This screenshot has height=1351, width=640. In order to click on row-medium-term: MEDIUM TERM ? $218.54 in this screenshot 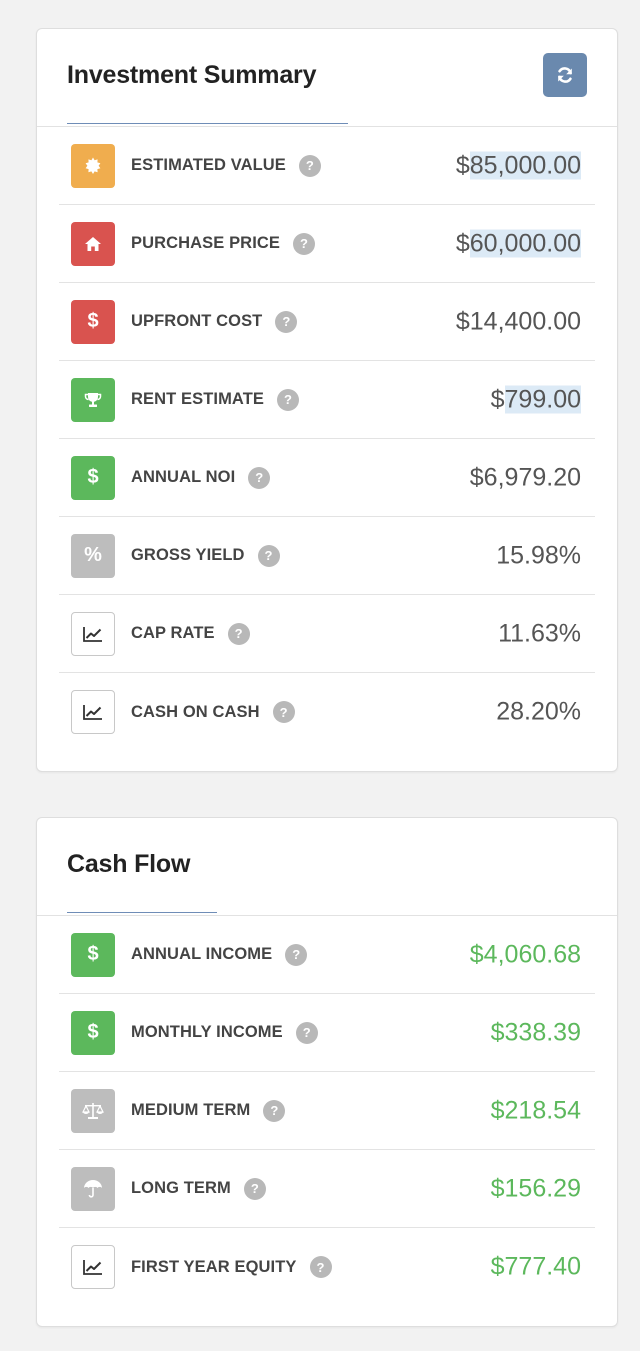, I will do `click(327, 1111)`.